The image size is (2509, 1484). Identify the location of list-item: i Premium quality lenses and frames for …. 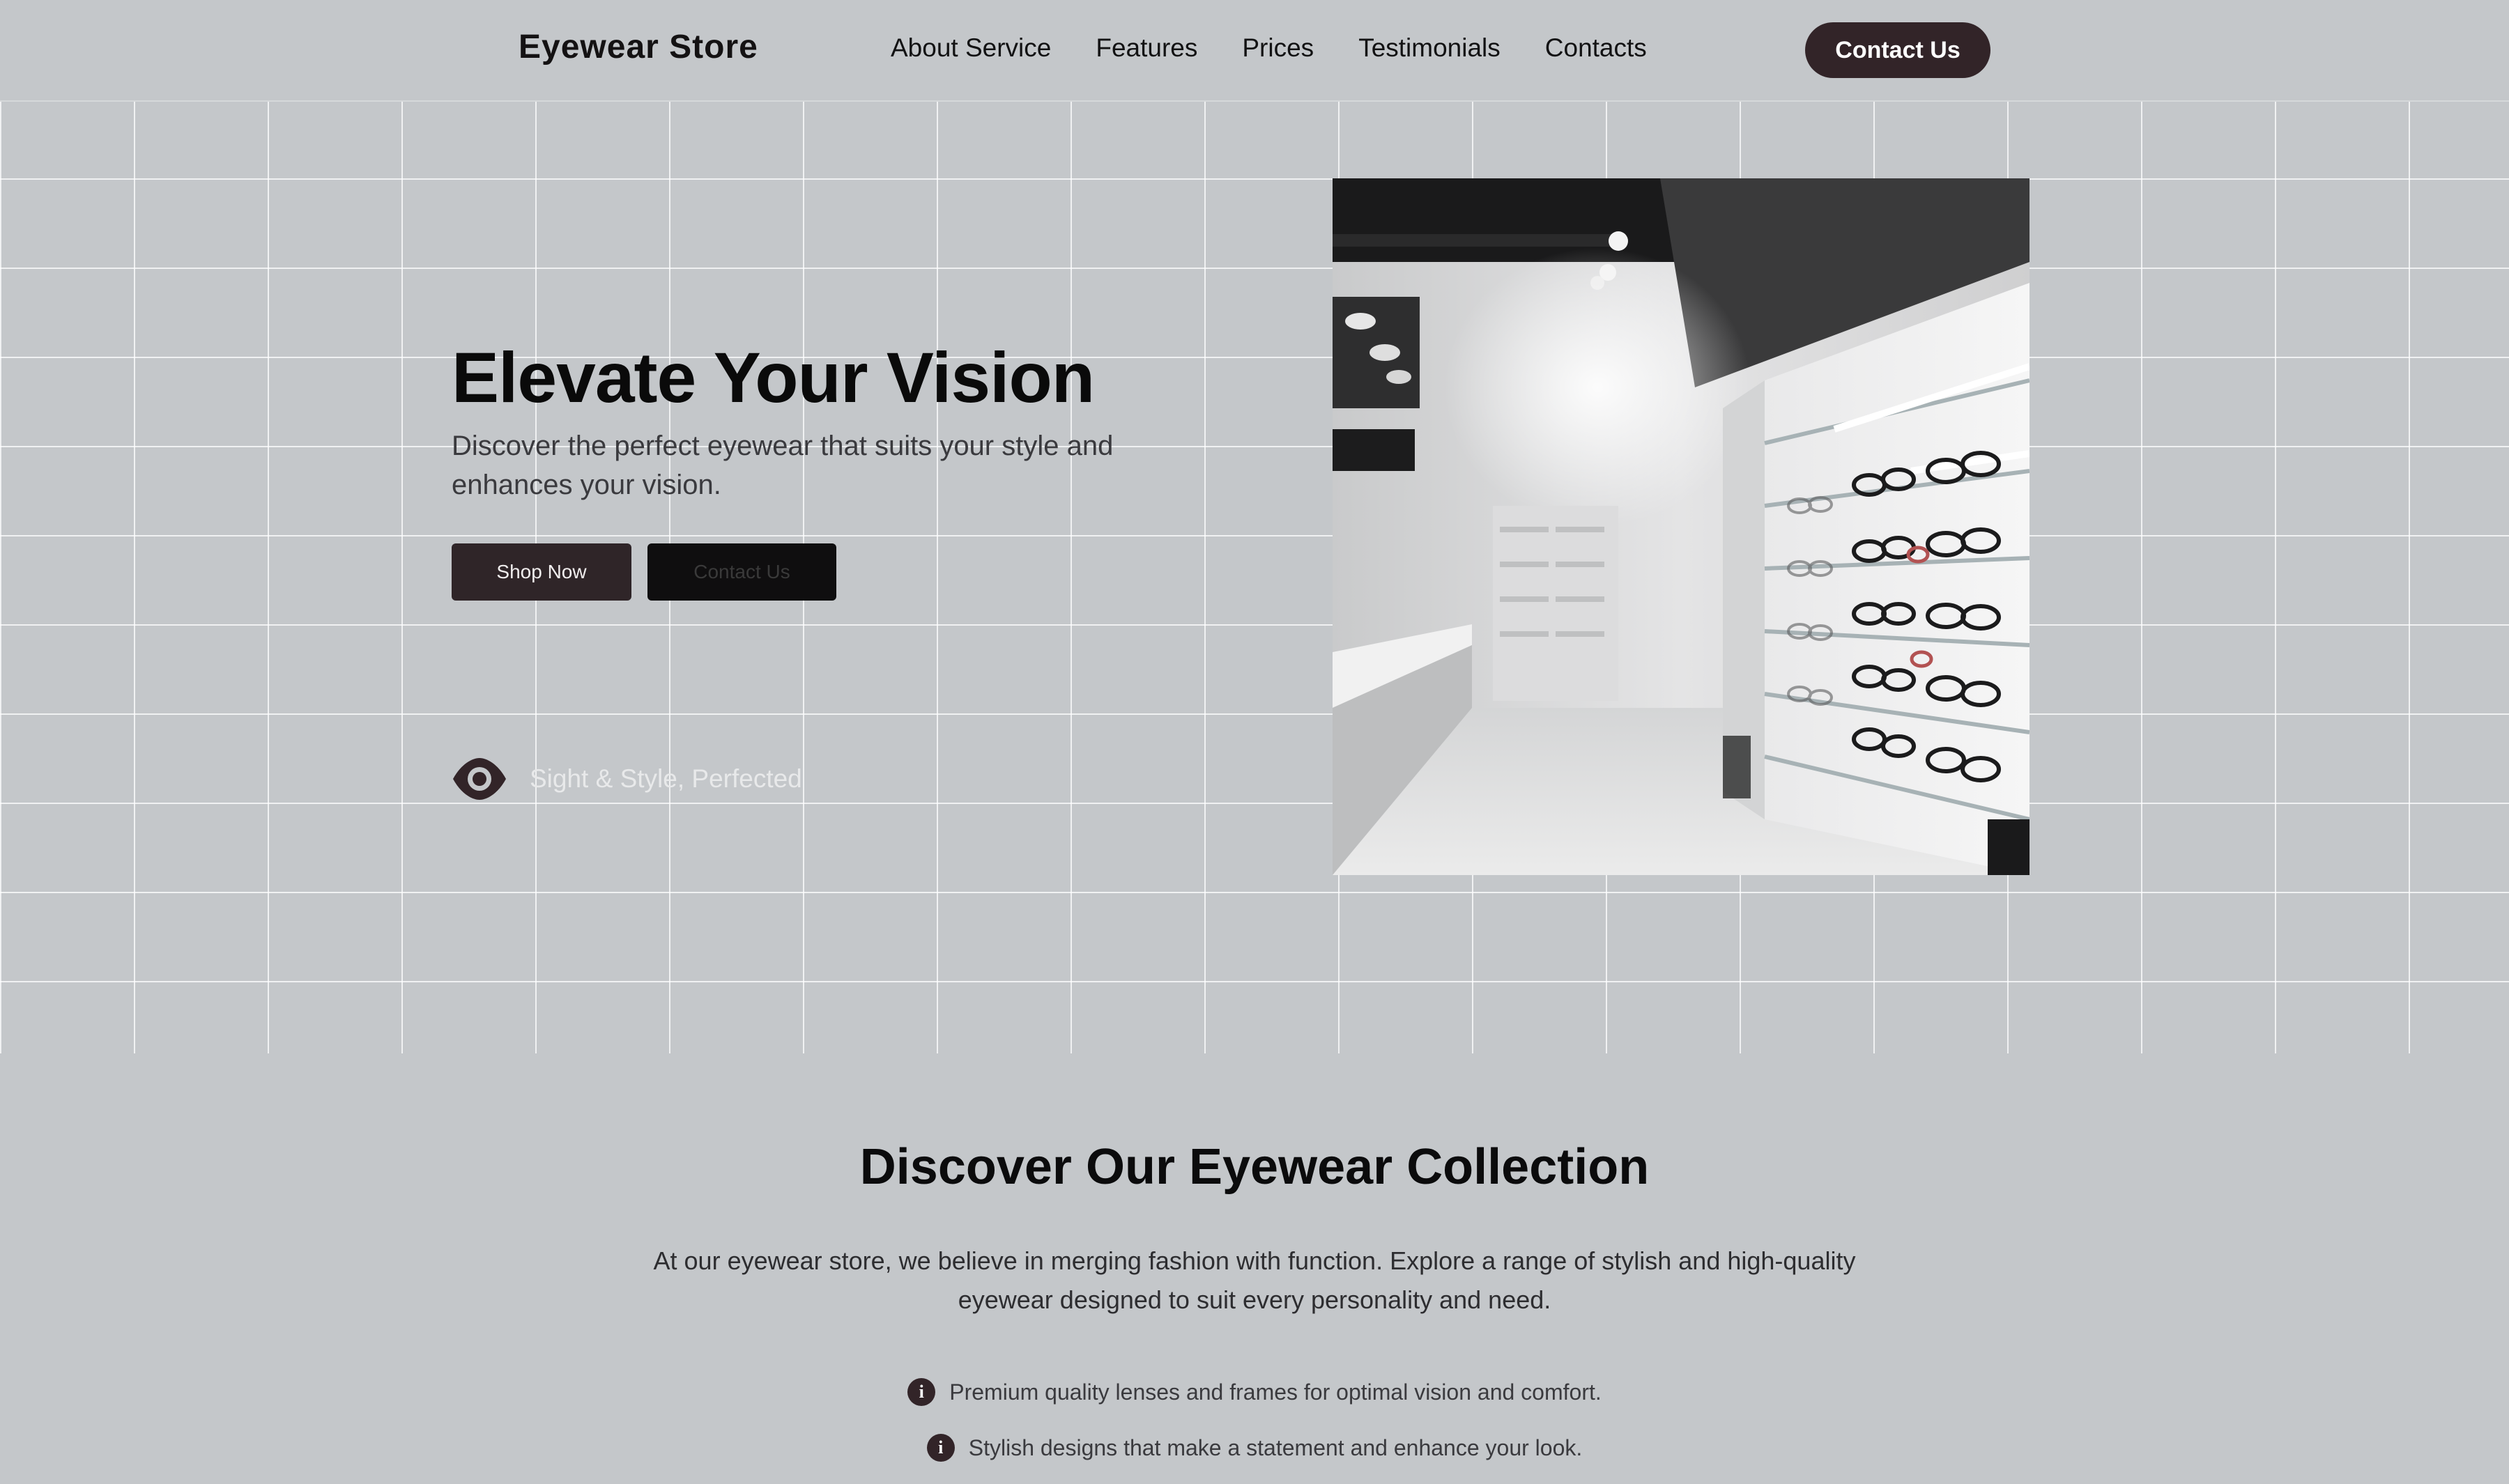
(1254, 1392).